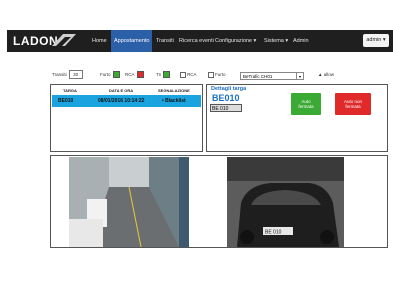 The height and width of the screenshot is (293, 393). I want to click on furto-control: Furto, so click(110, 75).